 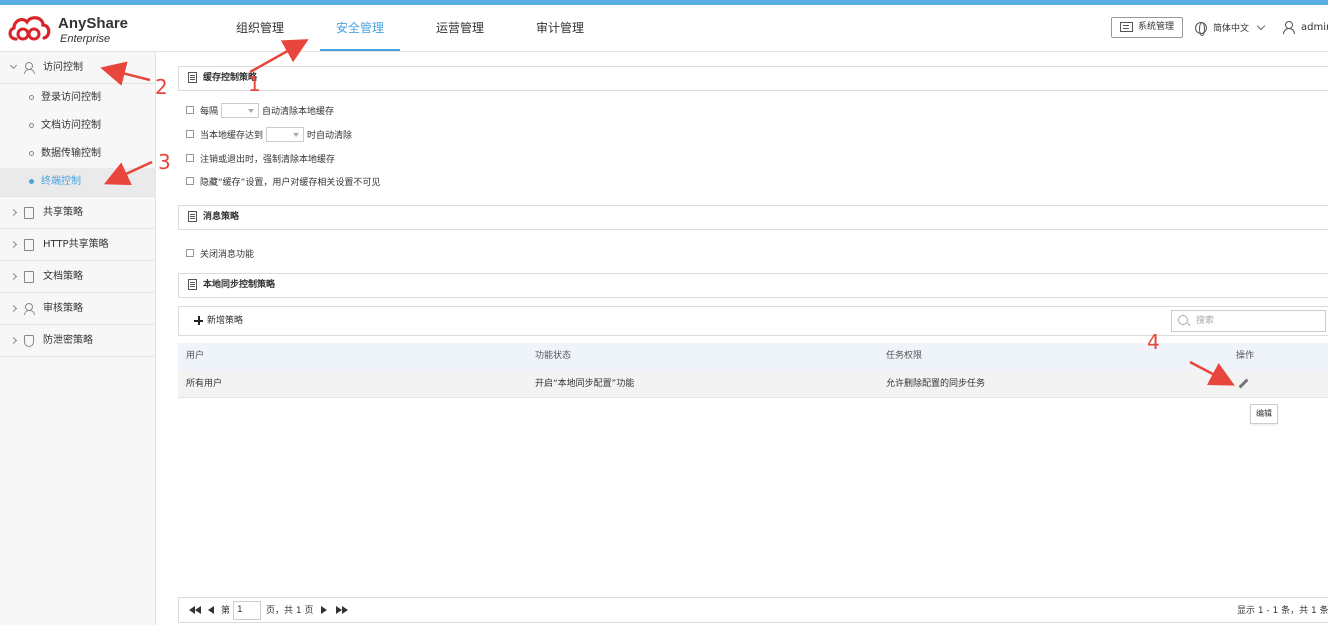 I want to click on sidebar-item-label: 审核策略, so click(x=63, y=308).